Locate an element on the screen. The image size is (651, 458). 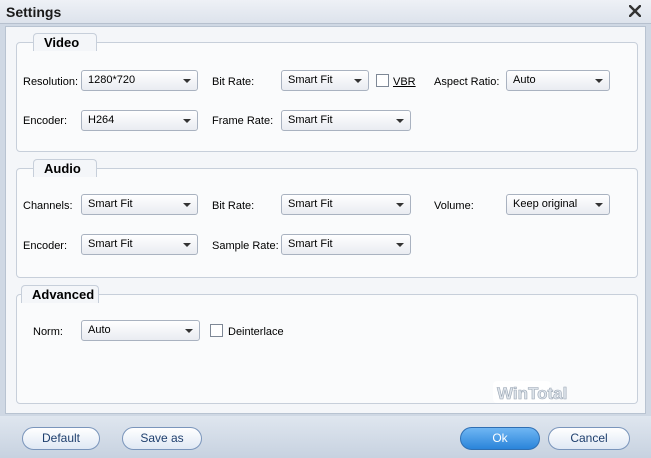
video-encoder-select: H264 is located at coordinates (139, 120).